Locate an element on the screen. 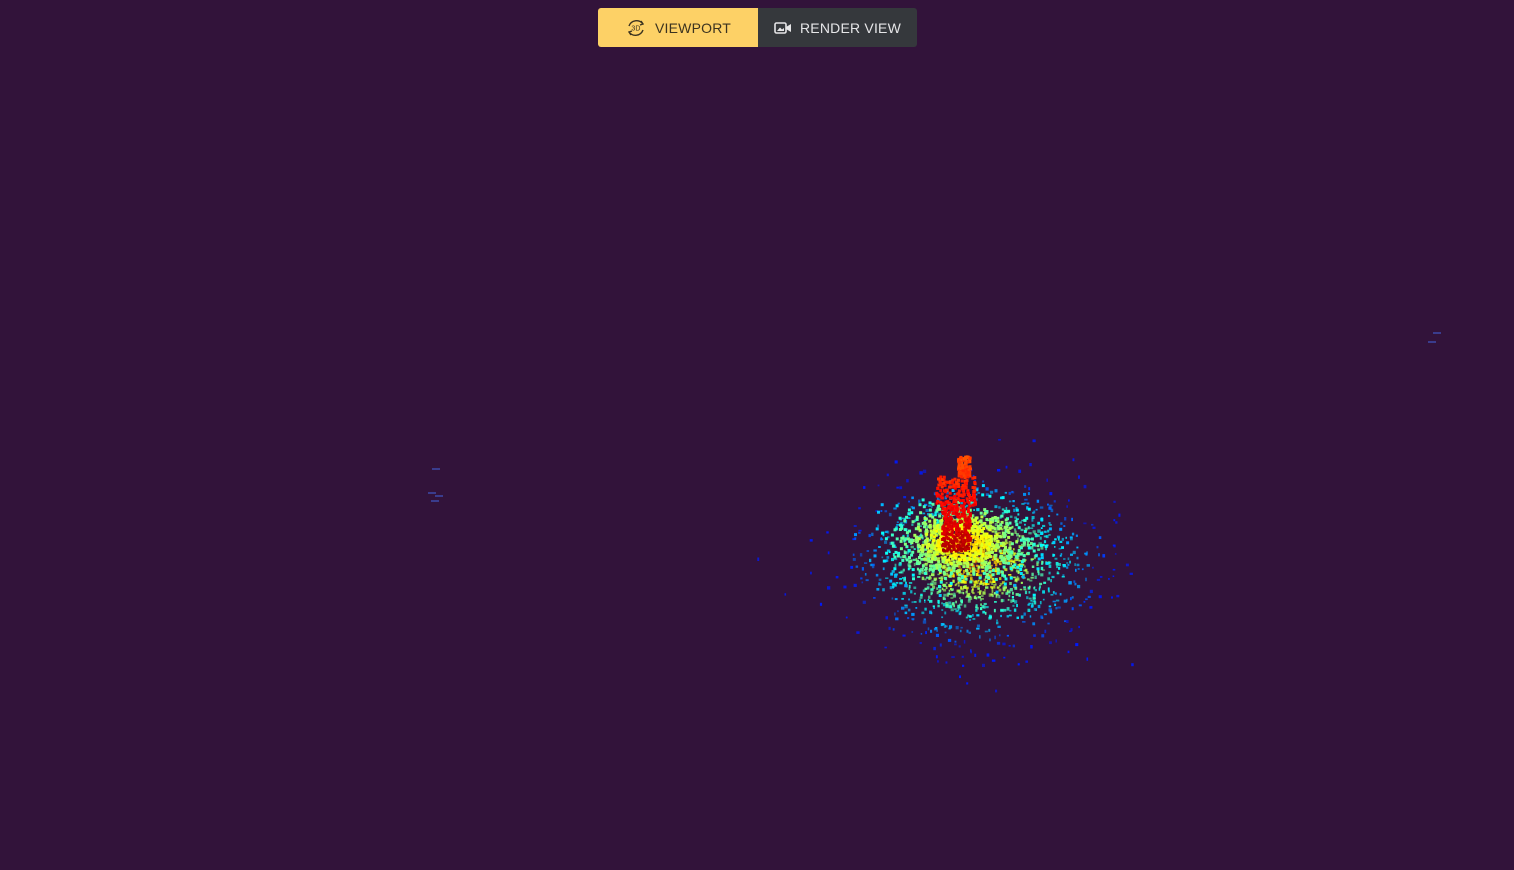  3d-rotate-icon: 3D is located at coordinates (636, 28).